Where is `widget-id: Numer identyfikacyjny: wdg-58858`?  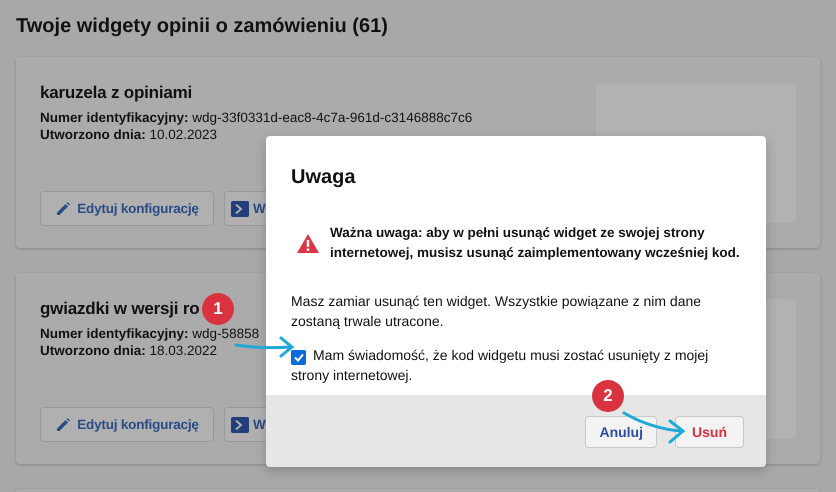 widget-id: Numer identyfikacyjny: wdg-58858 is located at coordinates (150, 333).